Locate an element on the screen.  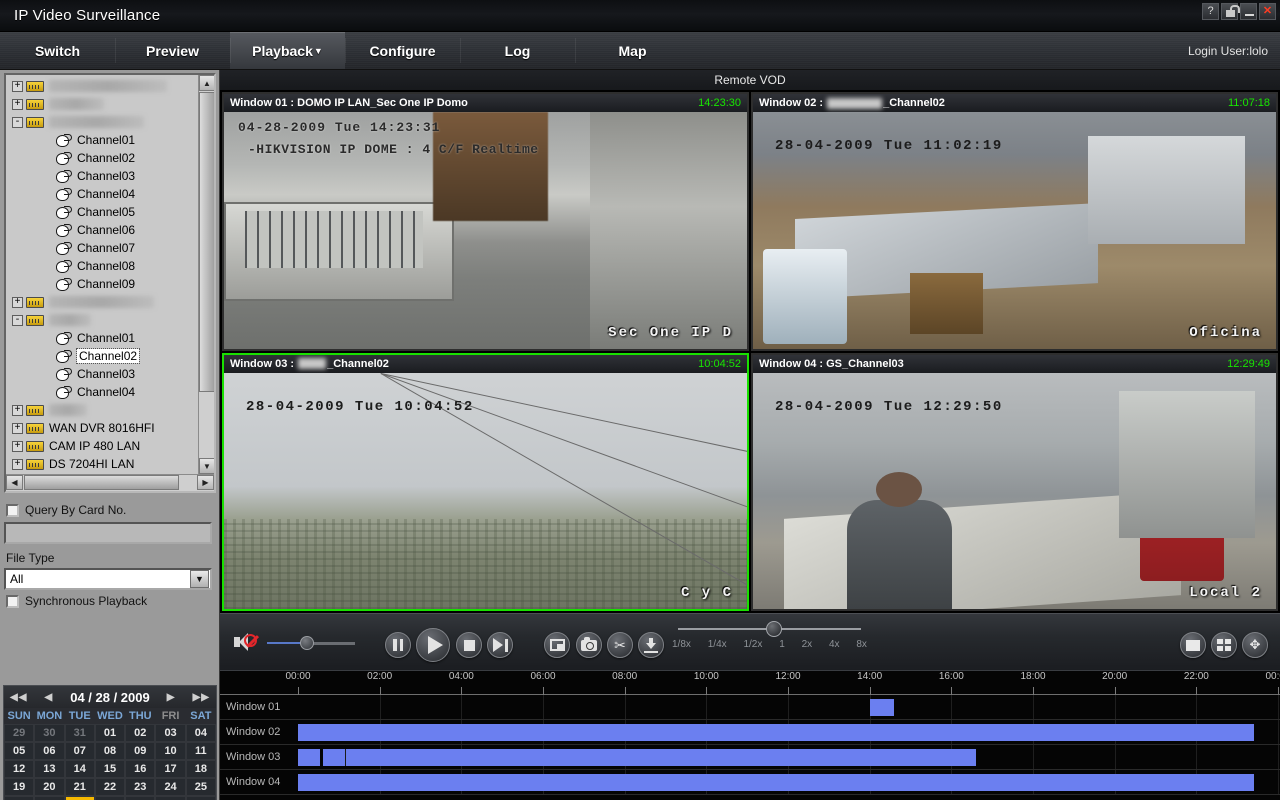
calendar-day: 18 is located at coordinates (200, 769).